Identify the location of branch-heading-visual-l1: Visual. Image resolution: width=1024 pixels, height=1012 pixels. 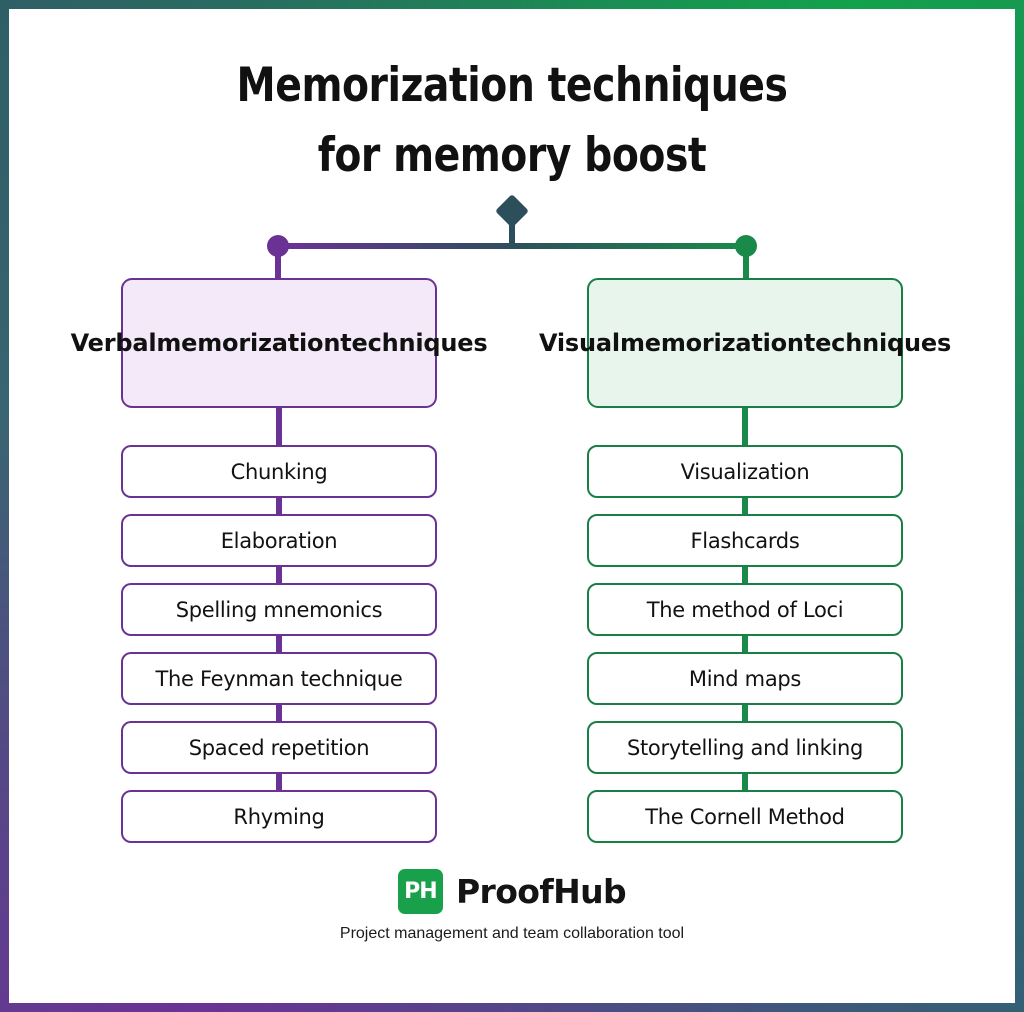
(579, 342).